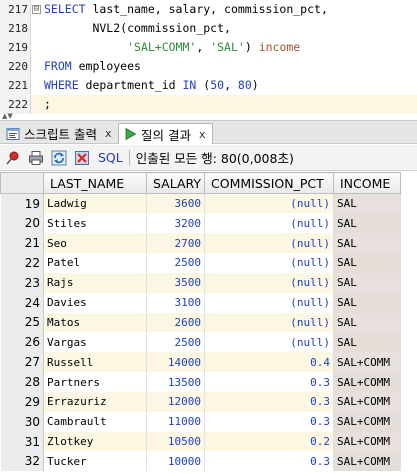  Describe the element at coordinates (95, 203) in the screenshot. I see `cell-last-name: Ladwig` at that location.